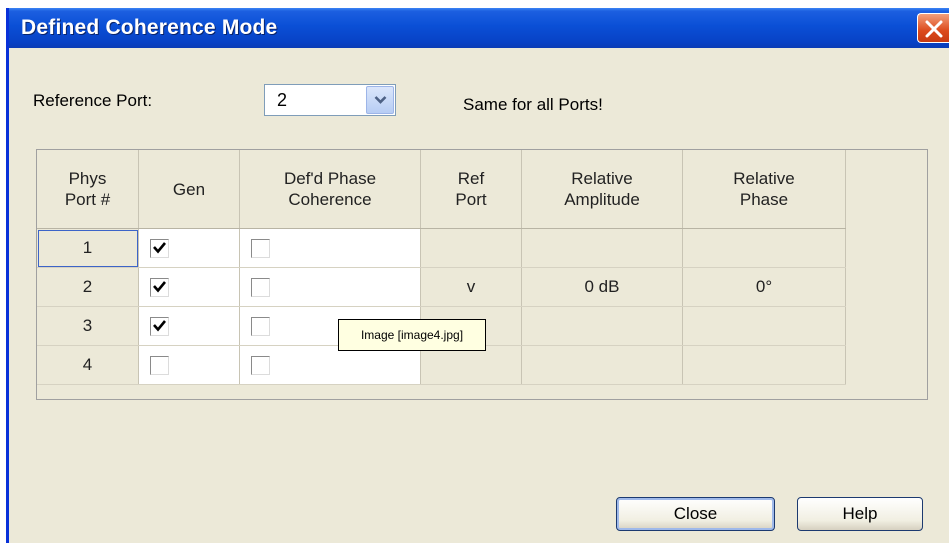 Image resolution: width=949 pixels, height=543 pixels. What do you see at coordinates (602, 189) in the screenshot?
I see `col-header-relative-amplitude: Relative Amplitude` at bounding box center [602, 189].